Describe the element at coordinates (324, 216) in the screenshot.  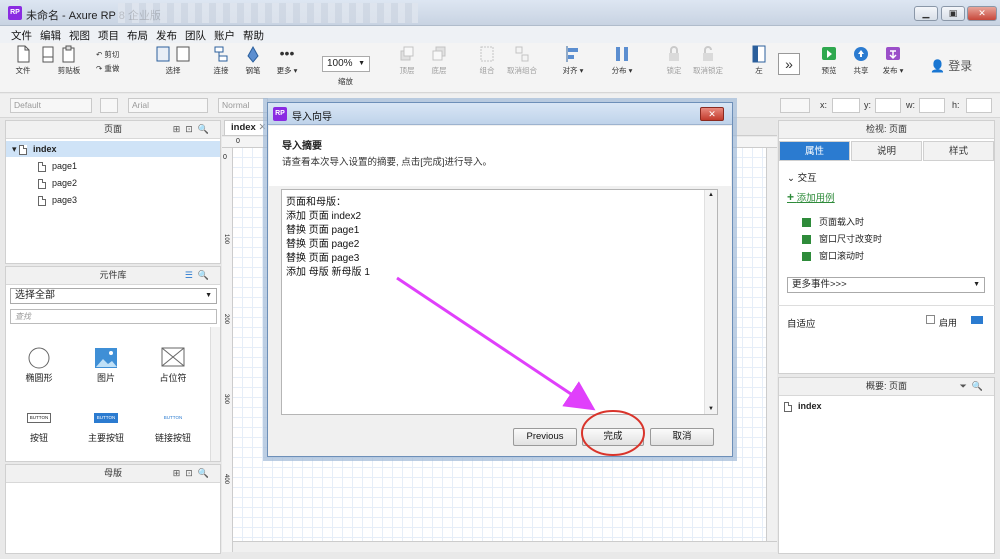
I see `summary-line: 添加 页面 index2` at that location.